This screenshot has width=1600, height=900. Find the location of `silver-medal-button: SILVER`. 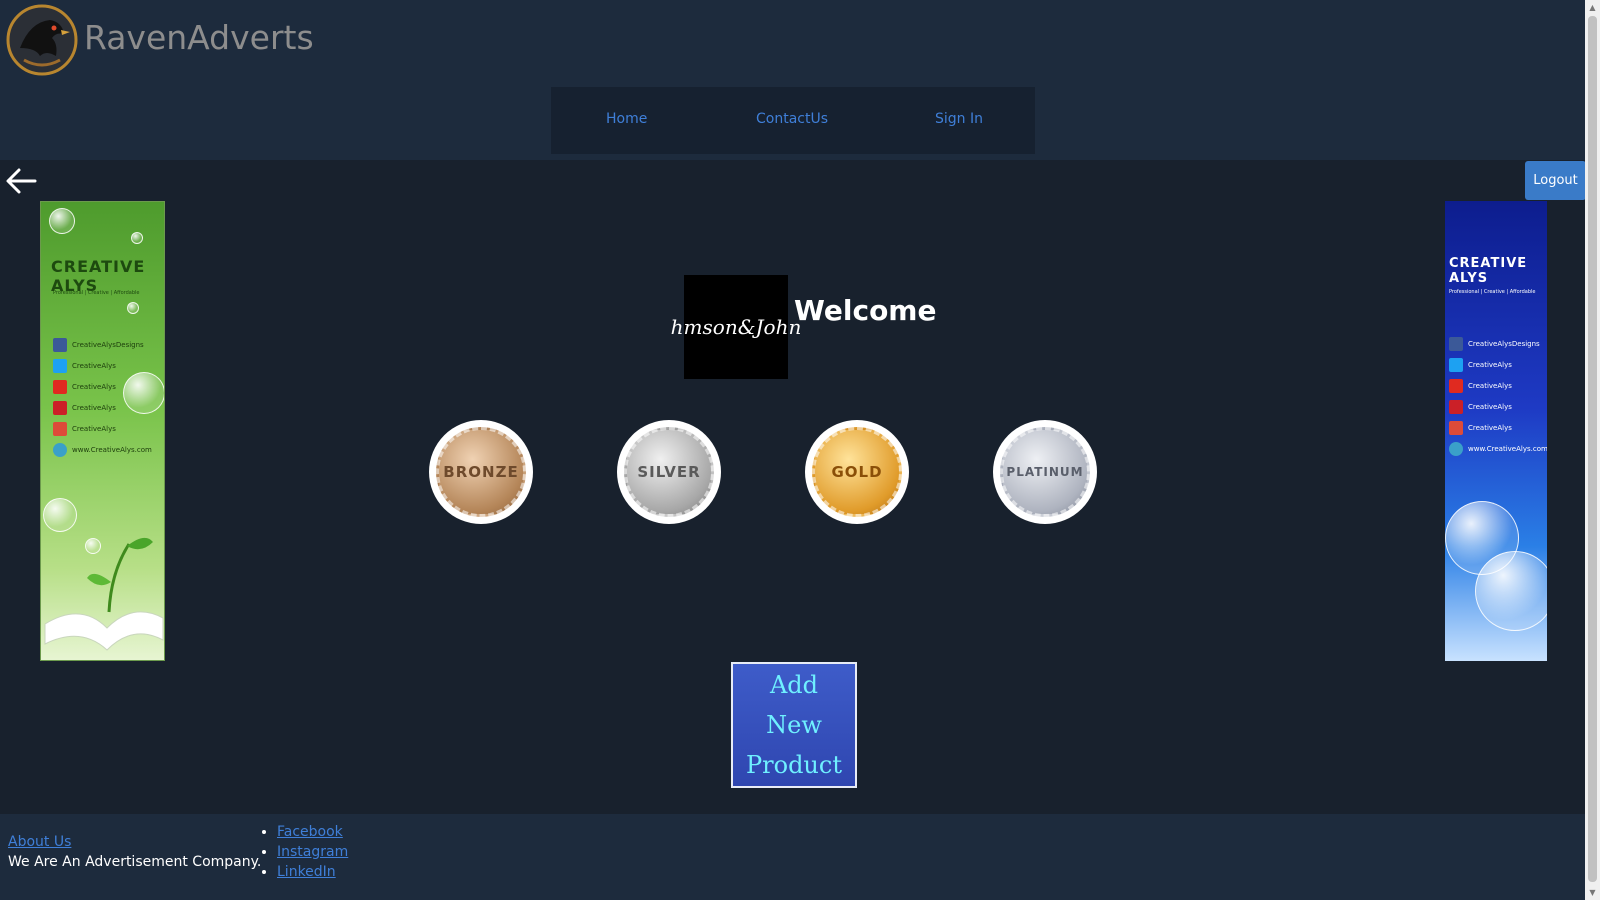

silver-medal-button: SILVER is located at coordinates (669, 472).